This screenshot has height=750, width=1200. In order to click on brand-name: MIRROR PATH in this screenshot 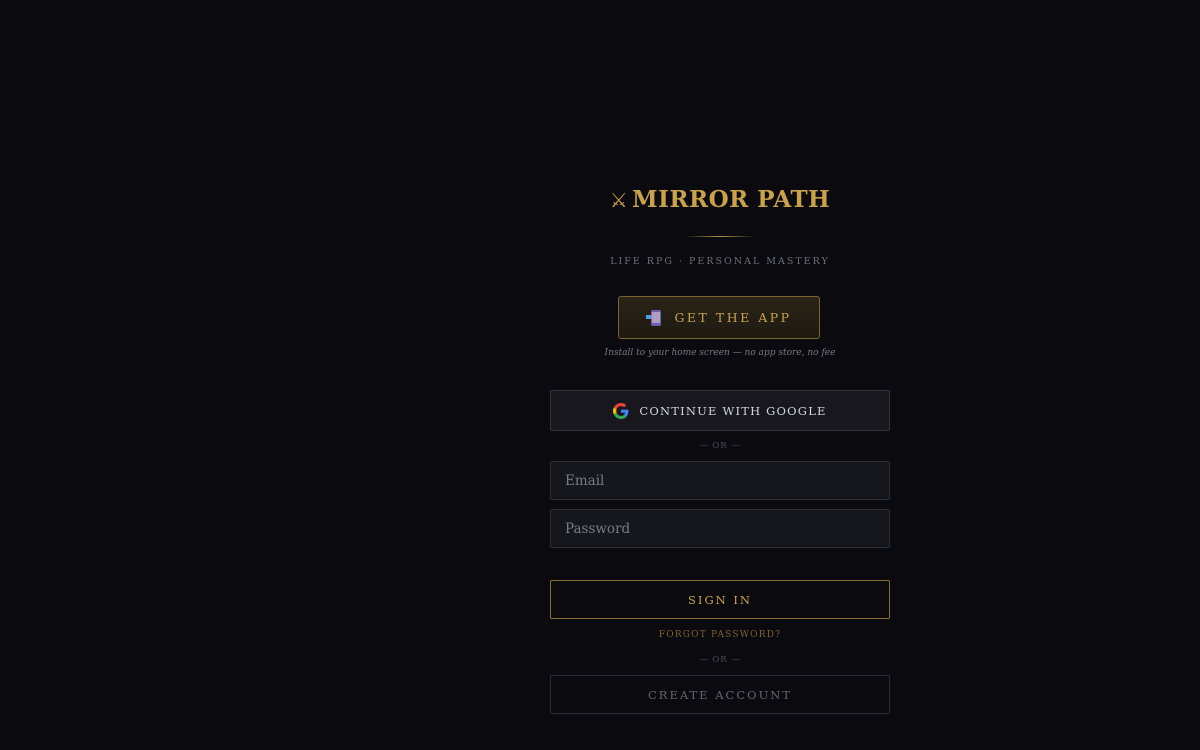, I will do `click(731, 199)`.